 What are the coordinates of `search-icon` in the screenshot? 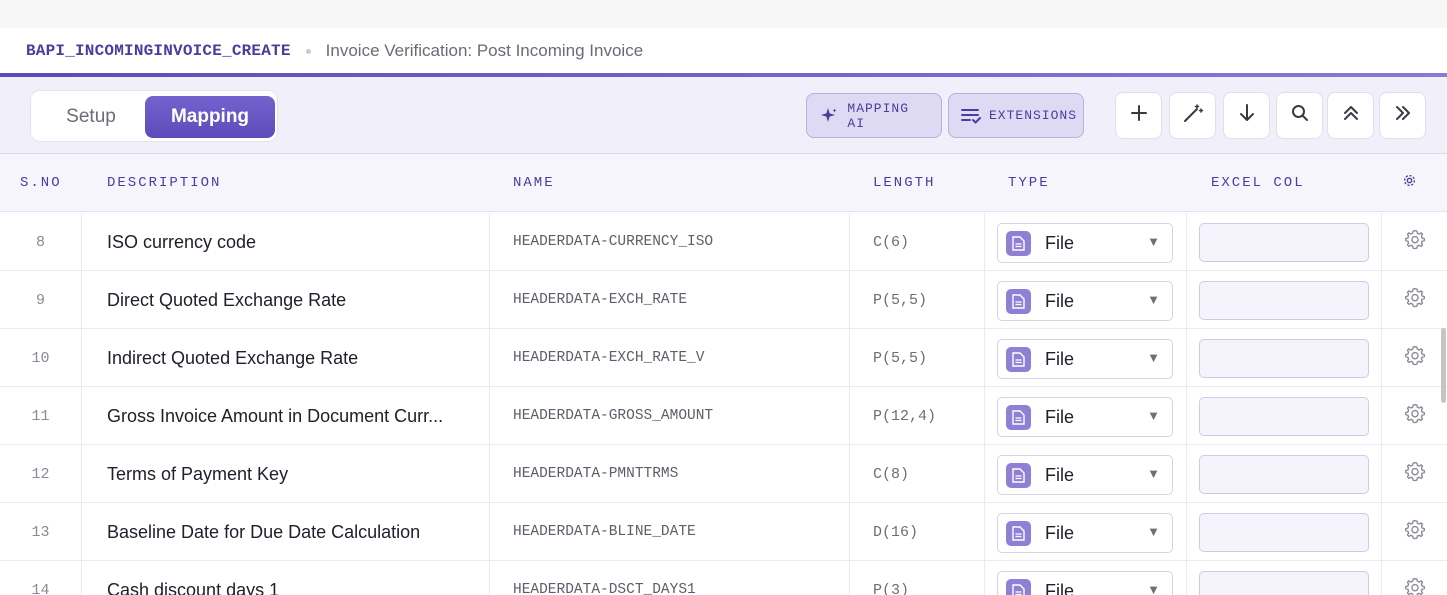 It's located at (1300, 115).